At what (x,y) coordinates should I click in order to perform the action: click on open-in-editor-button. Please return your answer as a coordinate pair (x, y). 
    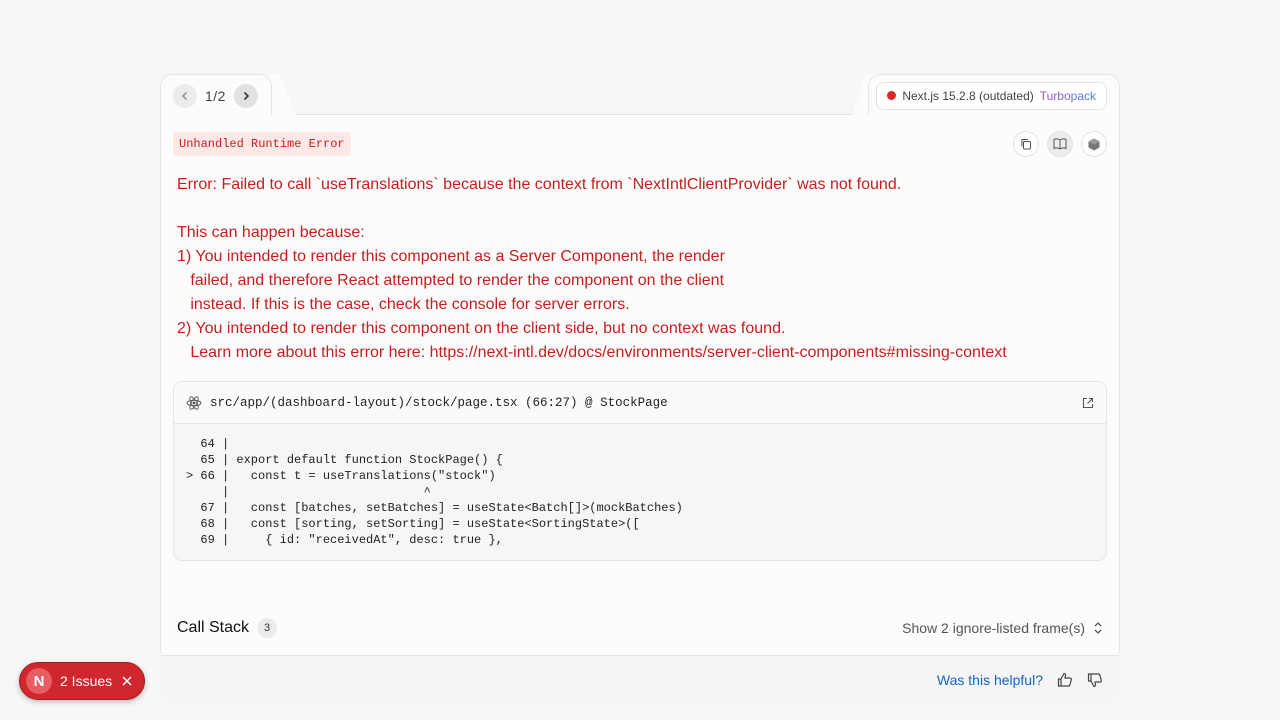
    Looking at the image, I should click on (1088, 403).